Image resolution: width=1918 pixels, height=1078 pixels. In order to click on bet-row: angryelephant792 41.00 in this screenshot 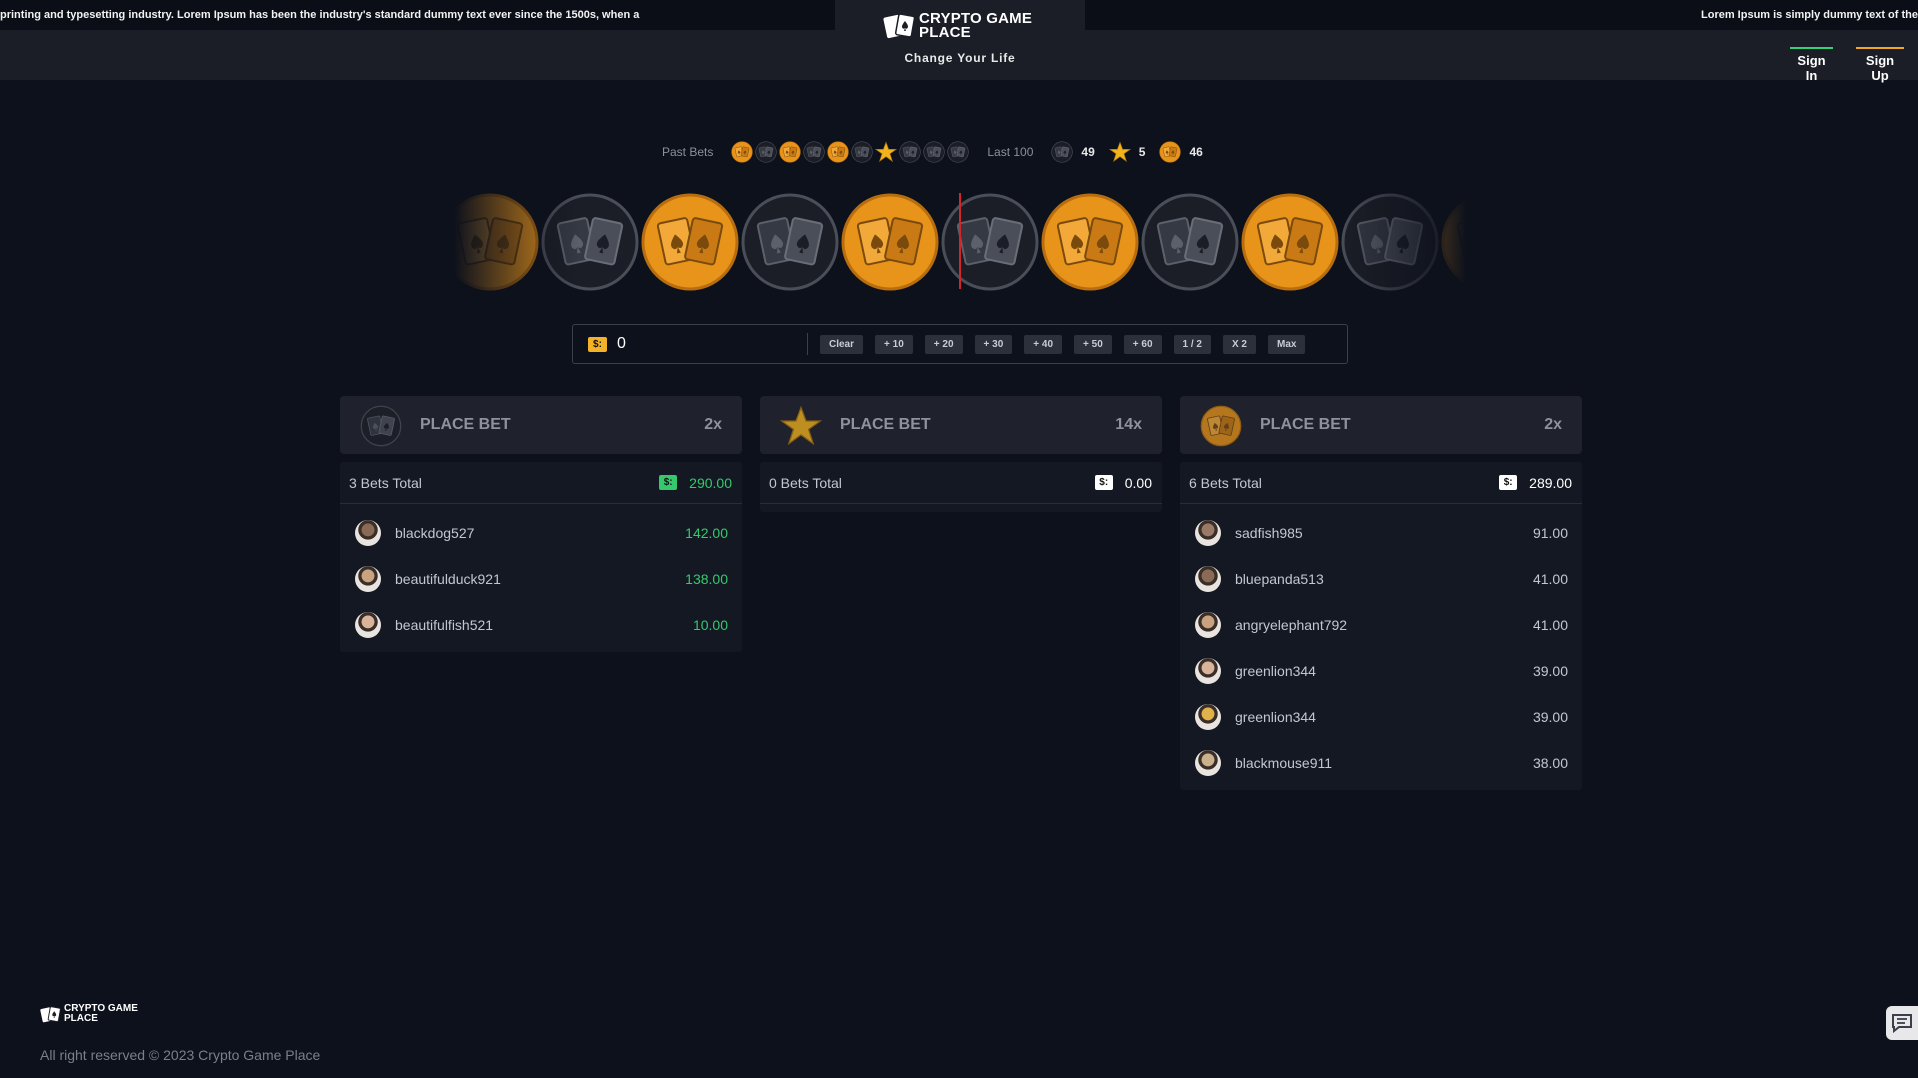, I will do `click(1381, 625)`.